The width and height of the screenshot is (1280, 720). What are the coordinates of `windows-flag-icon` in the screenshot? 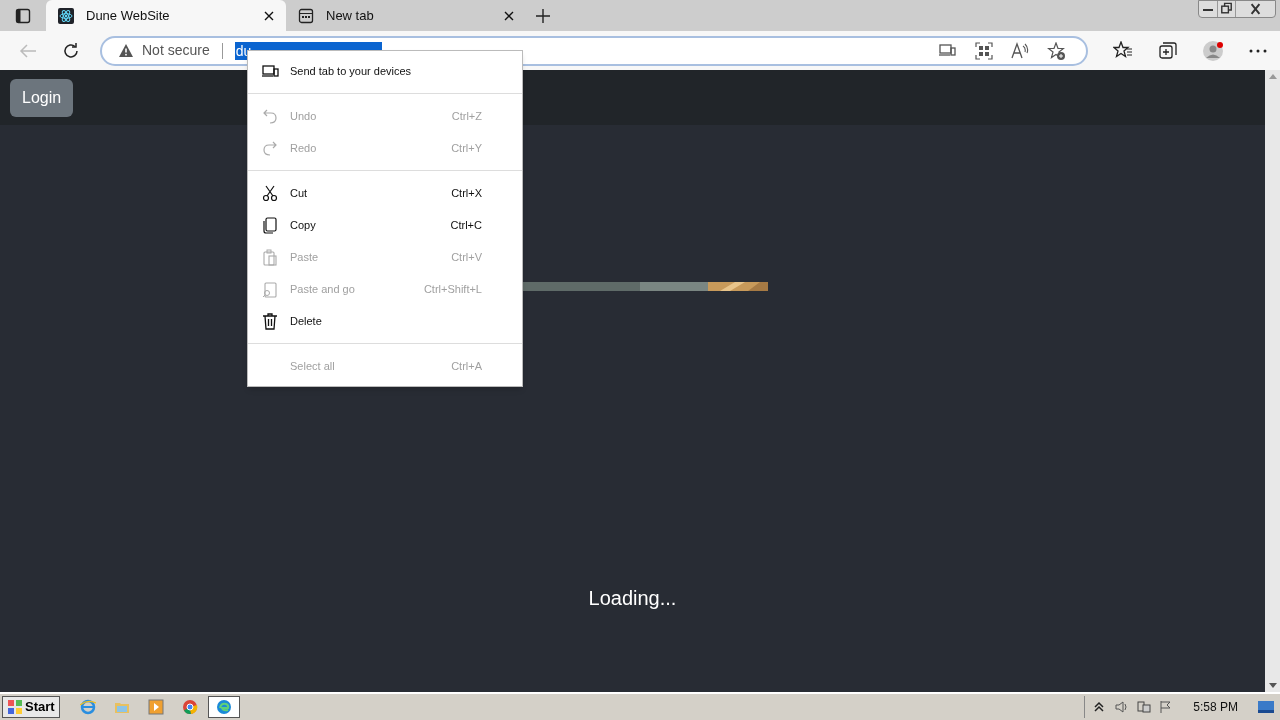 It's located at (15, 707).